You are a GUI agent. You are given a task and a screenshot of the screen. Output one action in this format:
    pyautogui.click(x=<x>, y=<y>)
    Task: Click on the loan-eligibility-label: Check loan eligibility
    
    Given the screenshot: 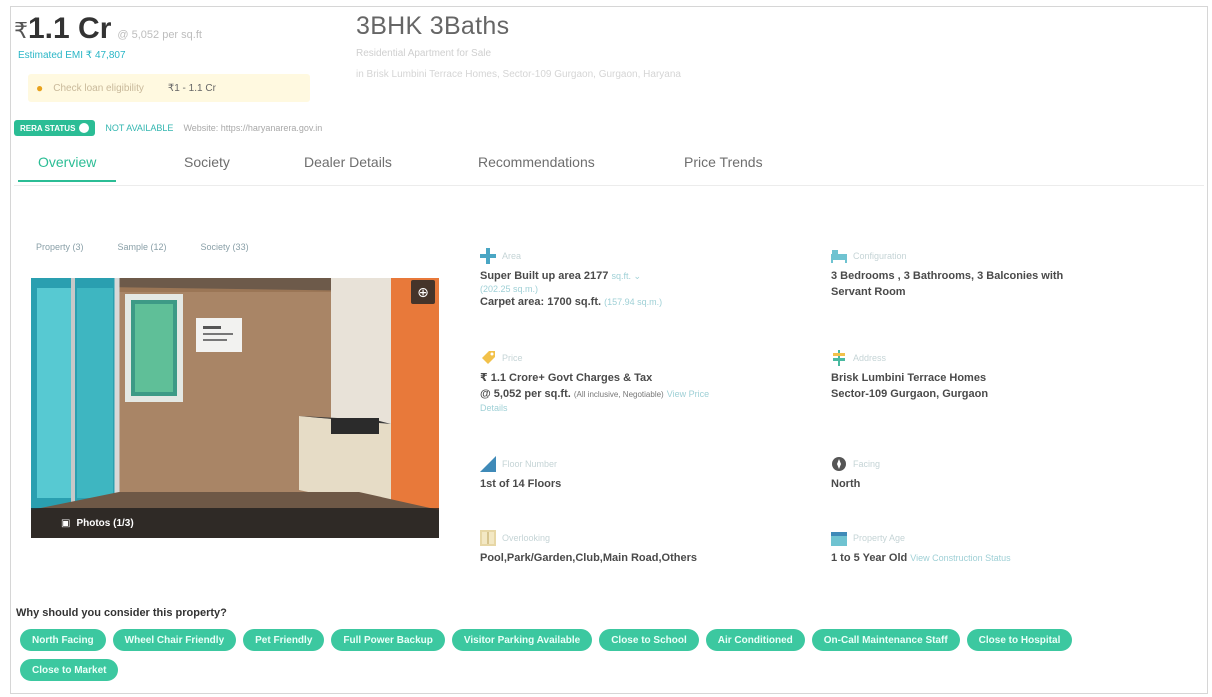 What is the action you would take?
    pyautogui.click(x=98, y=88)
    